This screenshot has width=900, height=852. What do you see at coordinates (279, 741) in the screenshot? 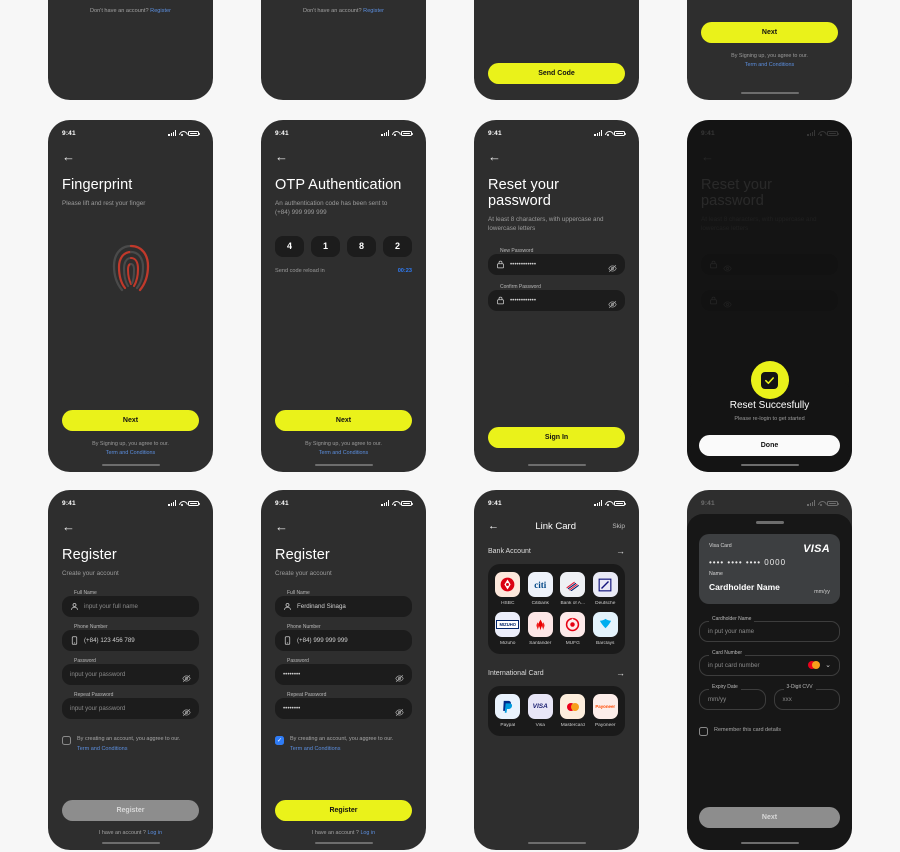
I see `consent-checkbox: ✓` at bounding box center [279, 741].